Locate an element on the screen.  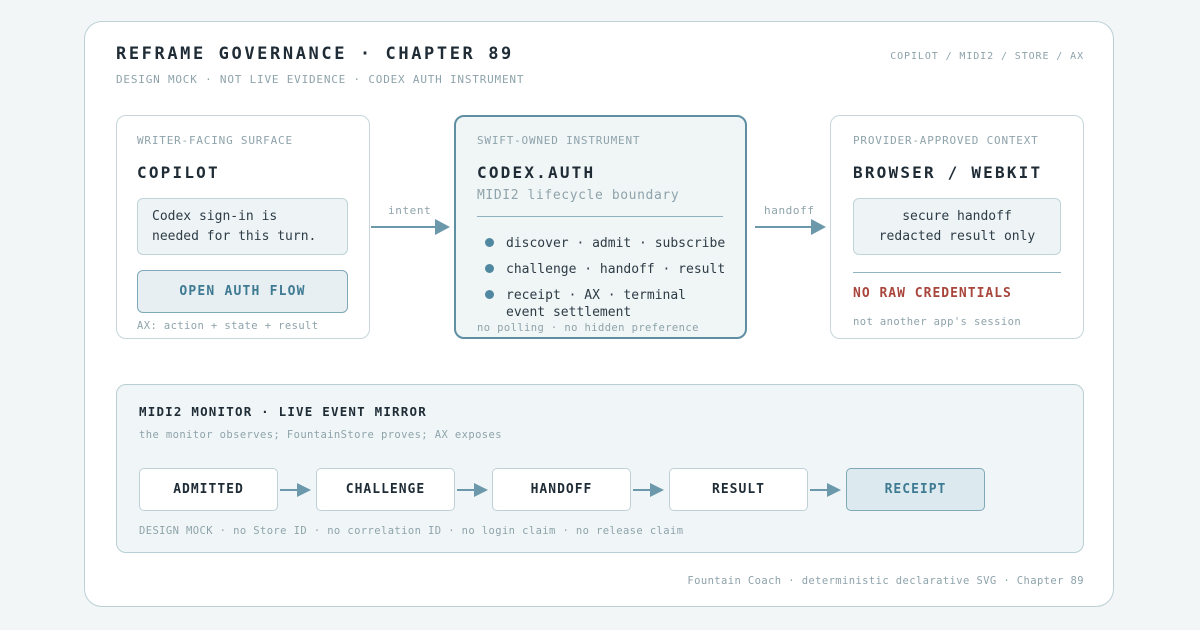
handoff-arrow is located at coordinates (790, 227).